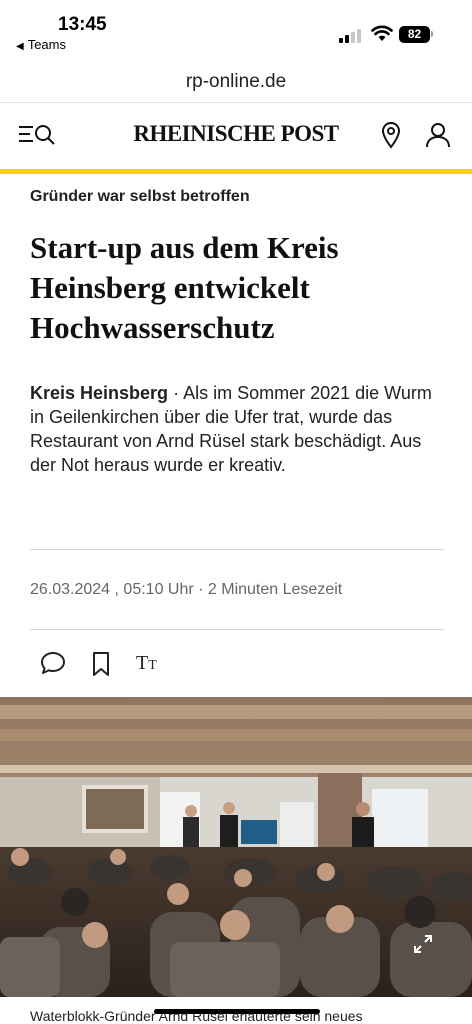 Image resolution: width=472 pixels, height=1024 pixels. What do you see at coordinates (382, 33) in the screenshot?
I see `wifi-icon` at bounding box center [382, 33].